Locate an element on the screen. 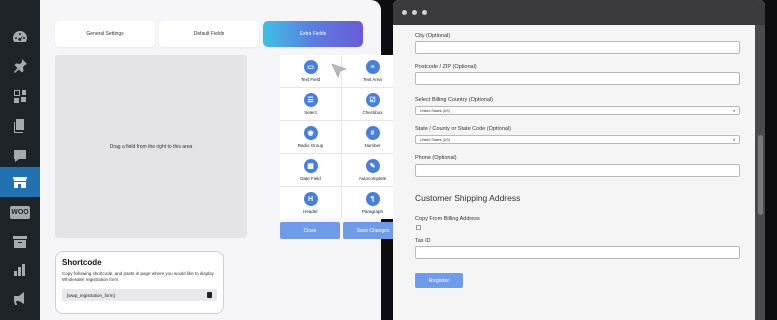 The height and width of the screenshot is (320, 777). city-input is located at coordinates (577, 47).